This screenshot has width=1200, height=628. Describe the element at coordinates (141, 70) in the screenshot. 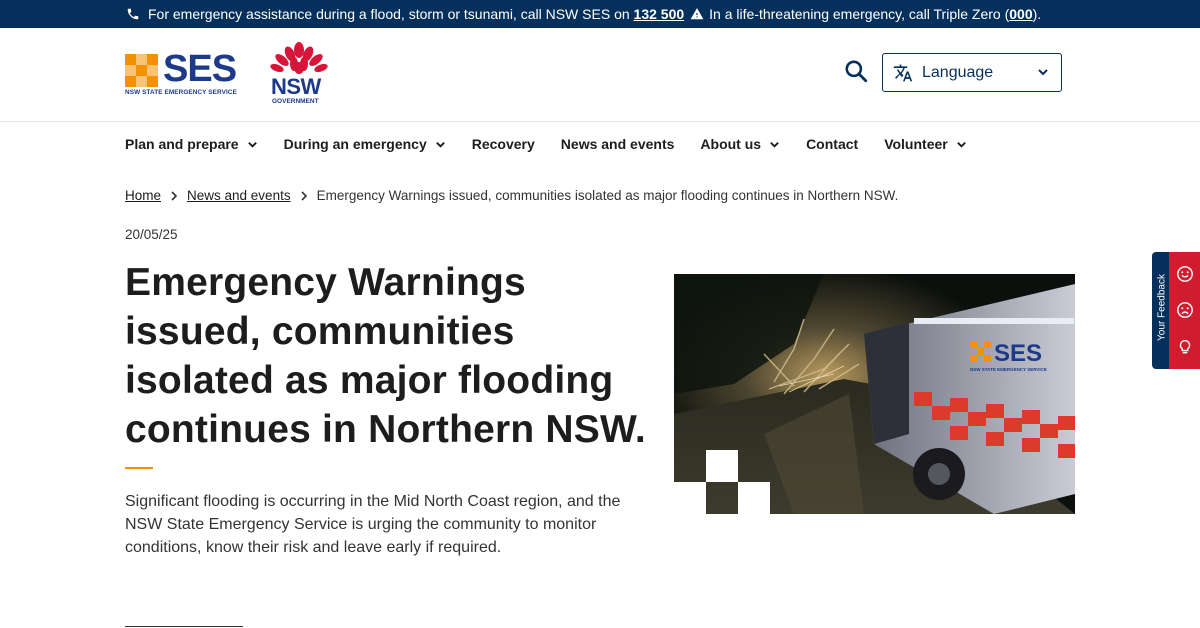

I see `ses-checker-mark-icon` at that location.